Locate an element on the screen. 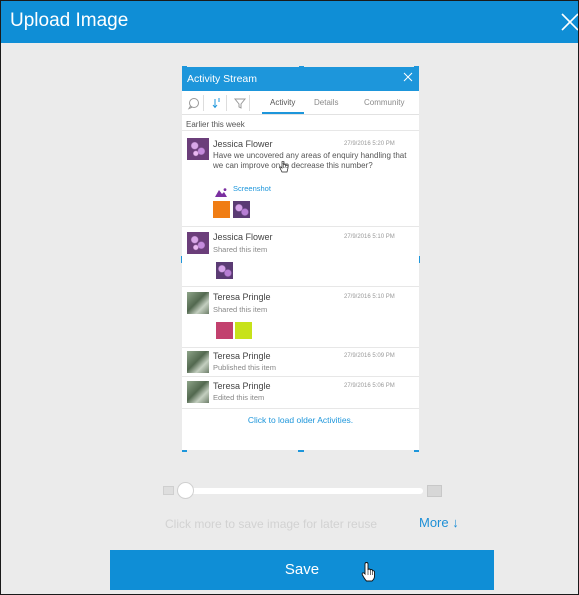  section-label: Earlier this week is located at coordinates (215, 124).